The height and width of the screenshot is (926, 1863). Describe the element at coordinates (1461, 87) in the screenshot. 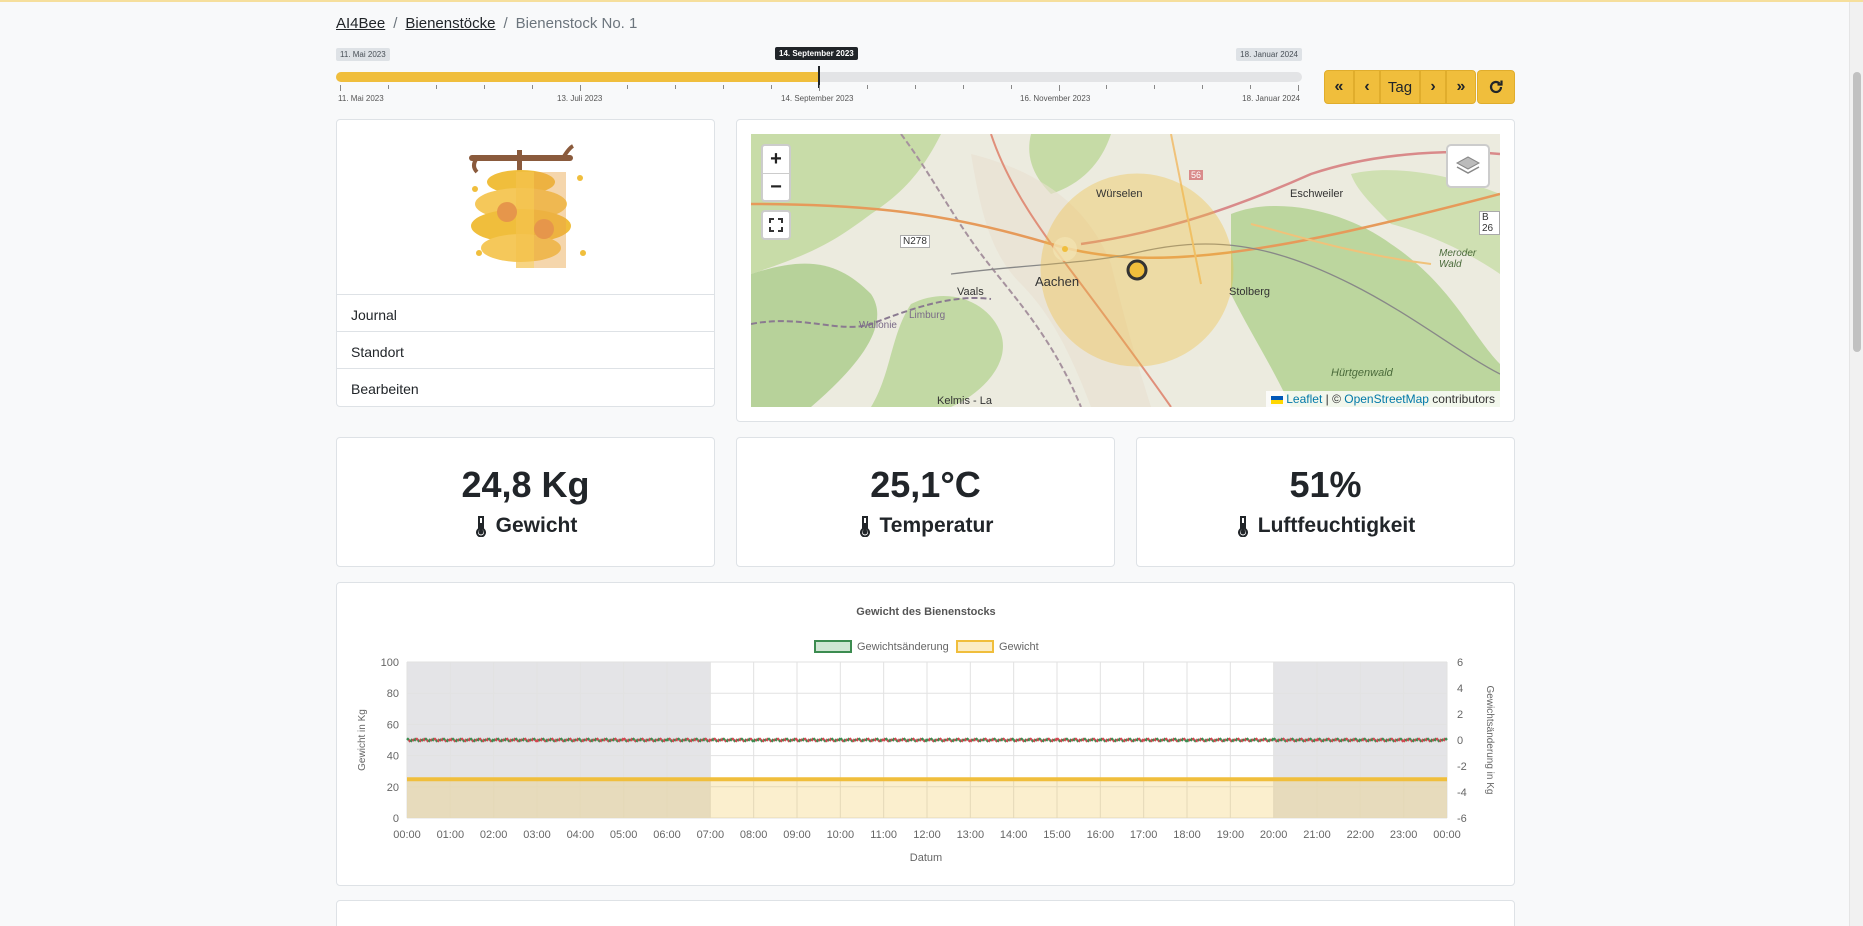

I see `last-period-button: »` at that location.